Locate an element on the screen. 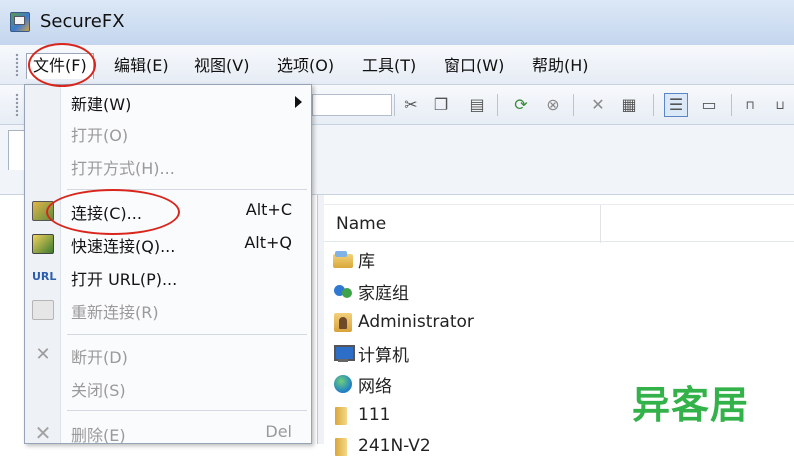  file-name: 241N-V2 is located at coordinates (394, 446).